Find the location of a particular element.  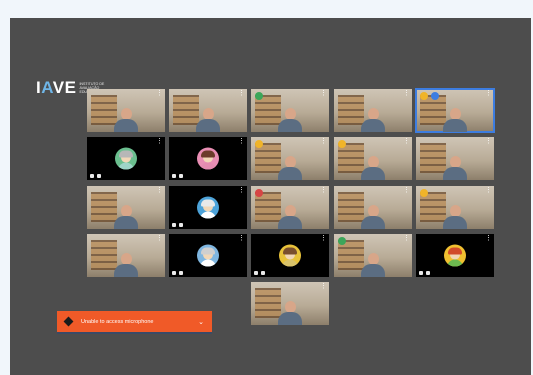

chevron-down-icon: ⌄ is located at coordinates (201, 322).